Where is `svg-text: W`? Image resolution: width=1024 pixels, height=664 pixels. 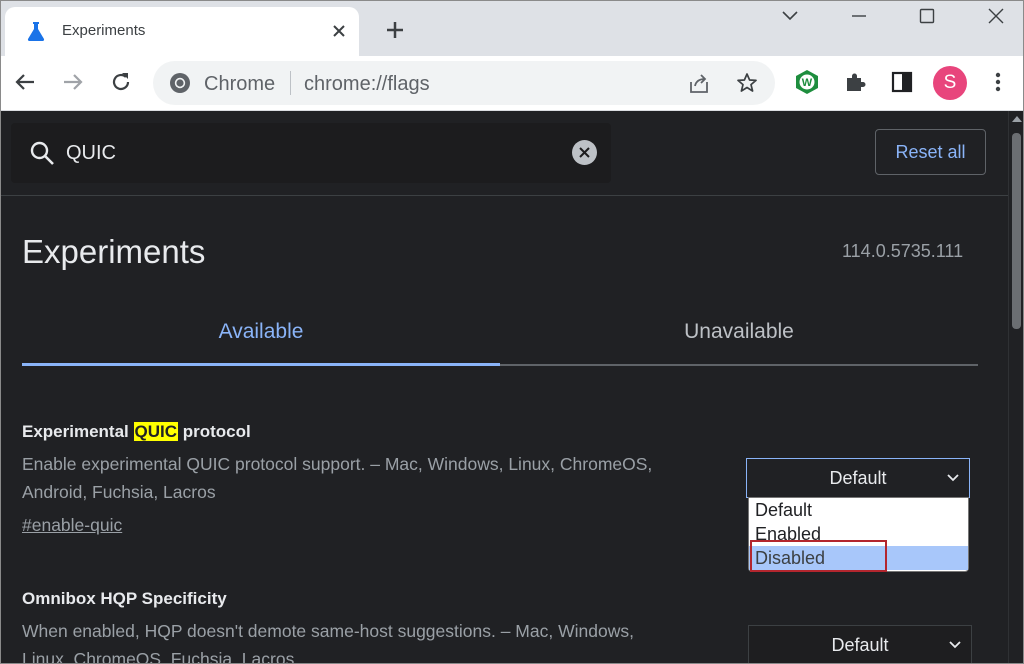
svg-text: W is located at coordinates (807, 83).